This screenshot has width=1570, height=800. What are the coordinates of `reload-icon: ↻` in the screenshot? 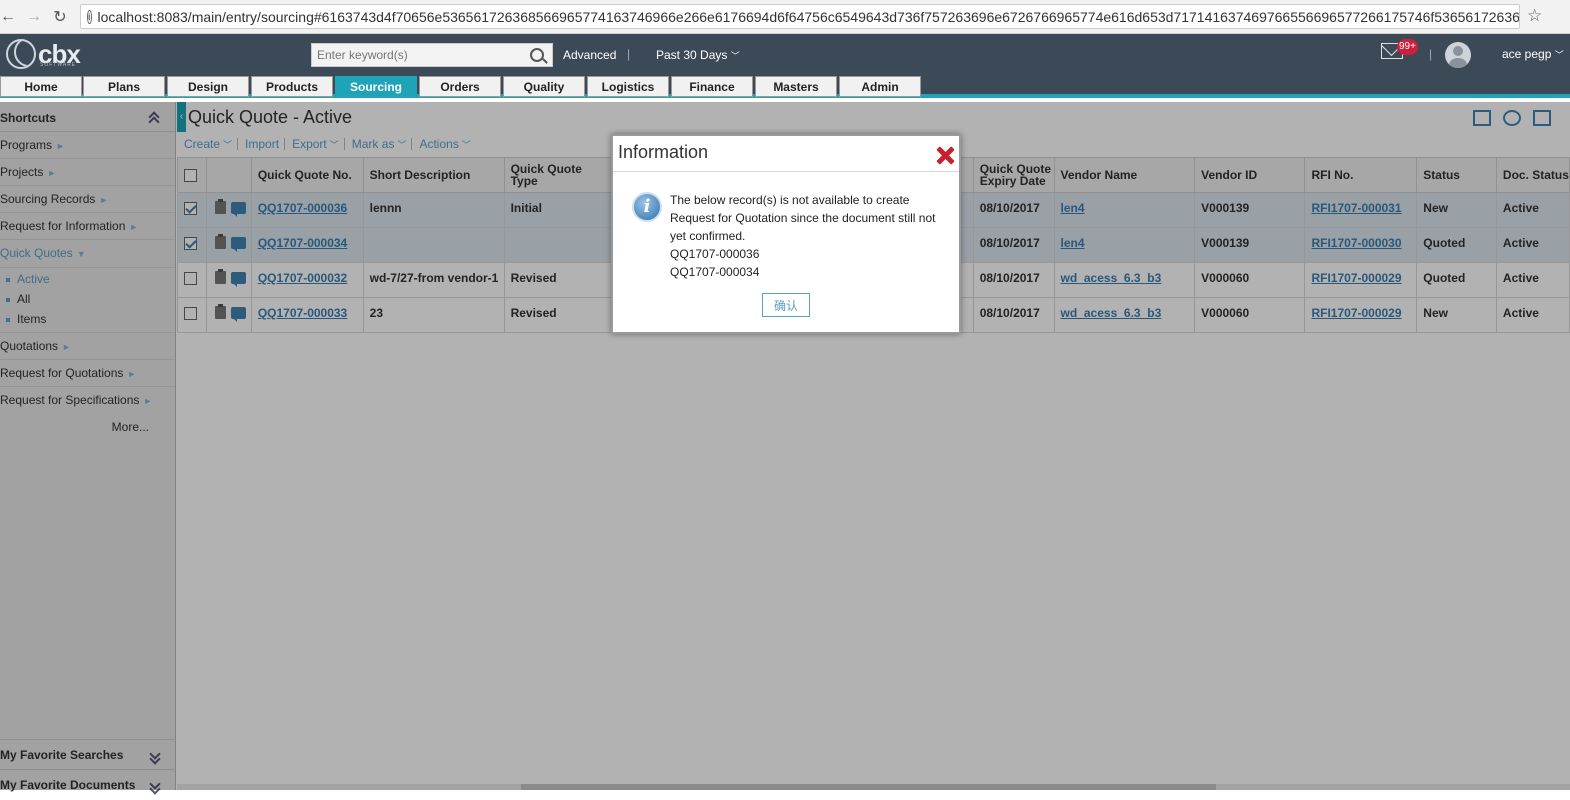 It's located at (60, 17).